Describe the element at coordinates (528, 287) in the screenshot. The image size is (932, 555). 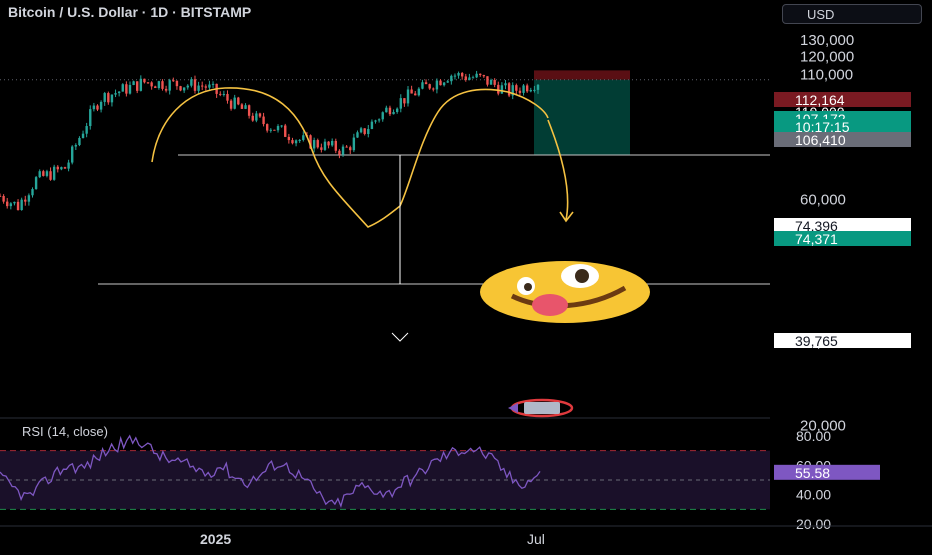
I see `emoji-pupil-left` at that location.